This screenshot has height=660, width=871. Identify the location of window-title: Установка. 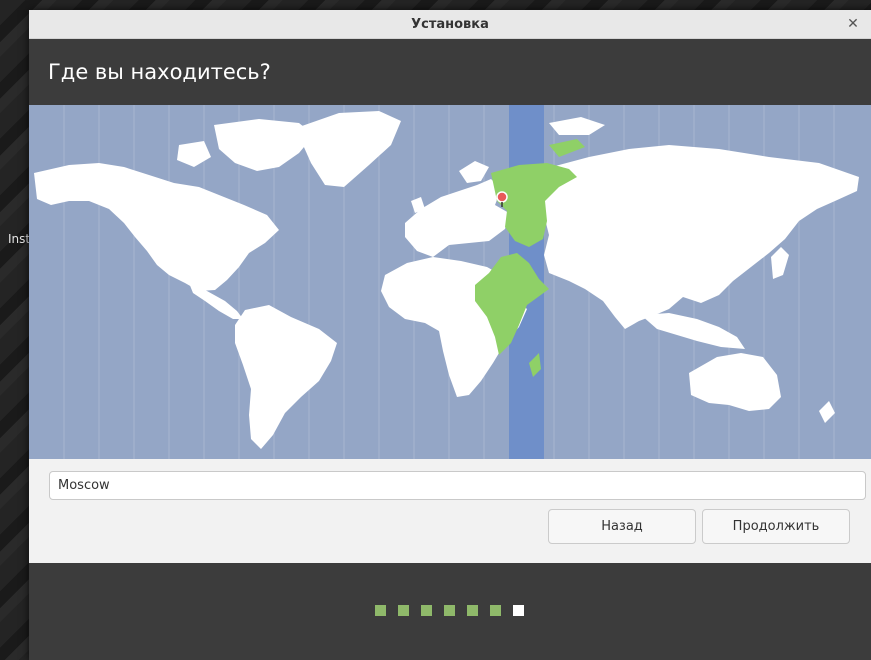
(450, 24).